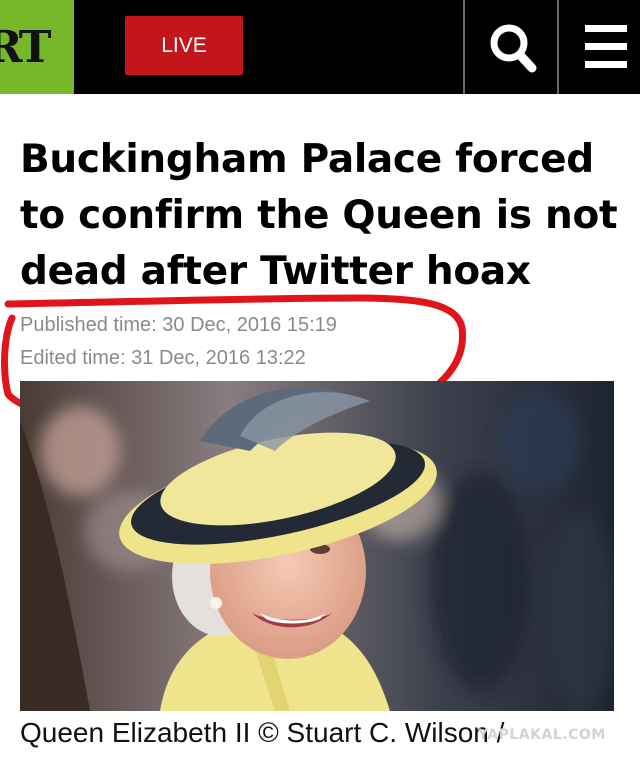 The image size is (640, 766). I want to click on search-button, so click(512, 47).